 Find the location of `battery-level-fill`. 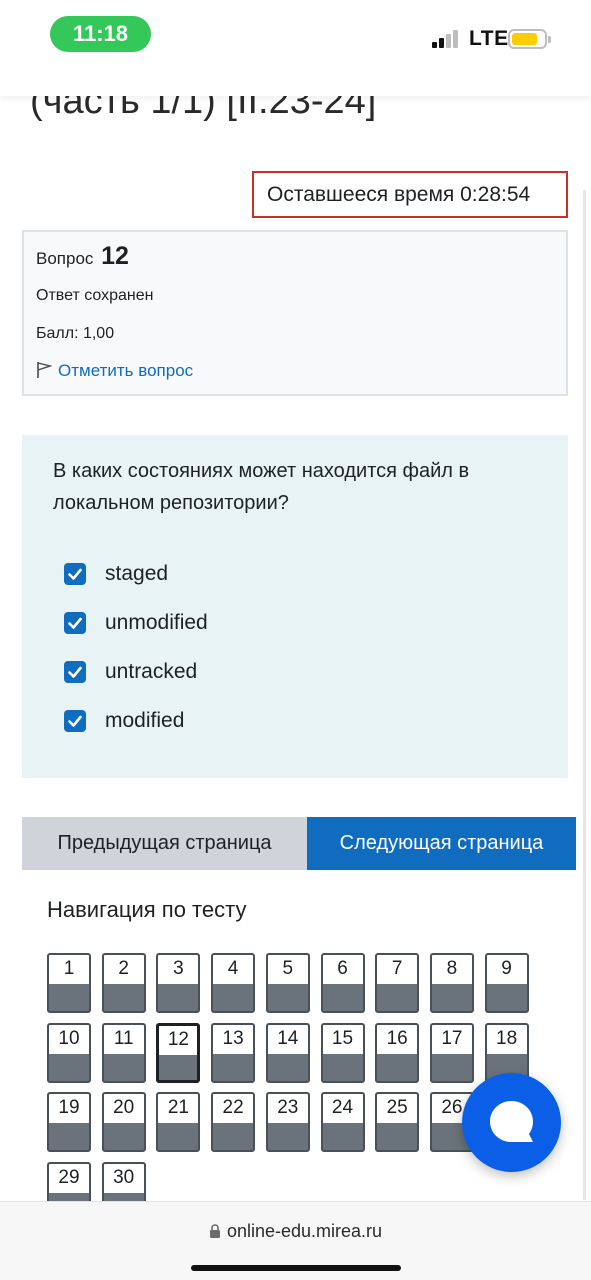

battery-level-fill is located at coordinates (524, 39).